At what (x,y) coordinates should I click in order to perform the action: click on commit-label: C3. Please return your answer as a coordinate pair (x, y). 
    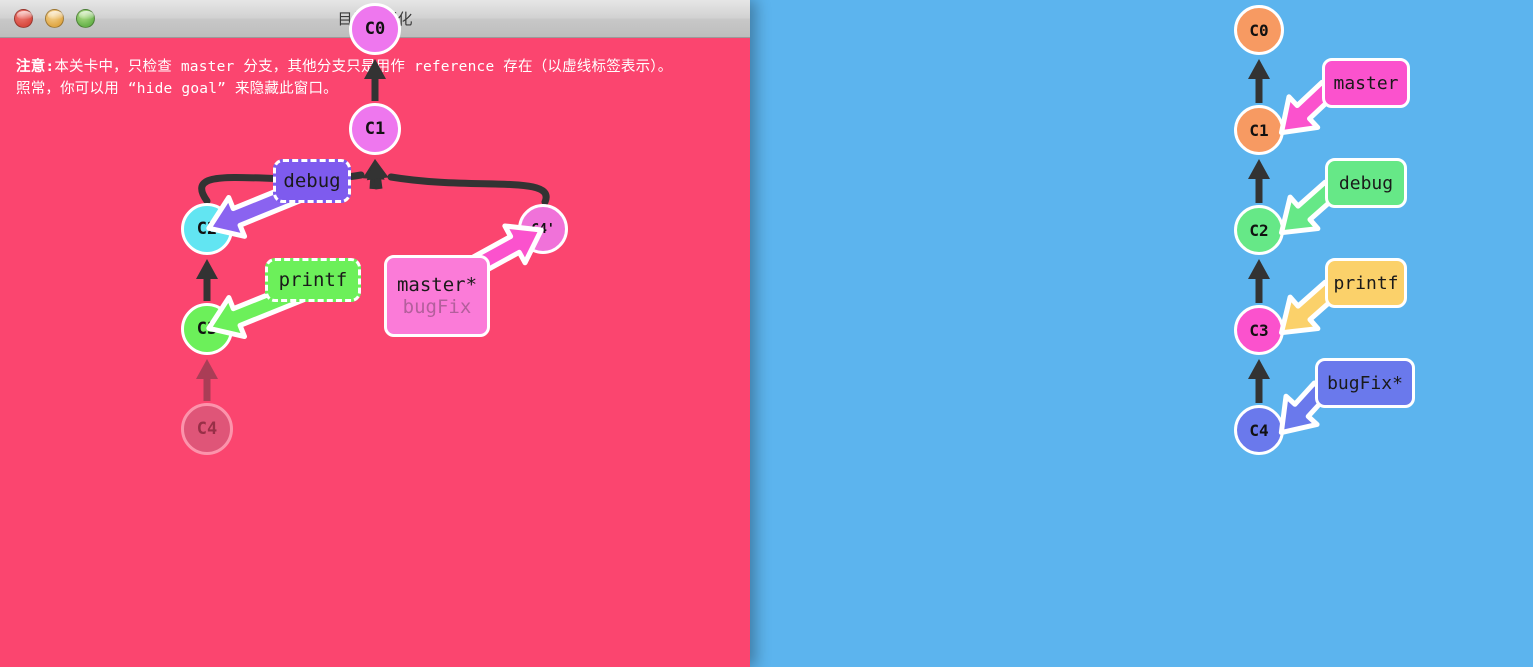
    Looking at the image, I should click on (207, 329).